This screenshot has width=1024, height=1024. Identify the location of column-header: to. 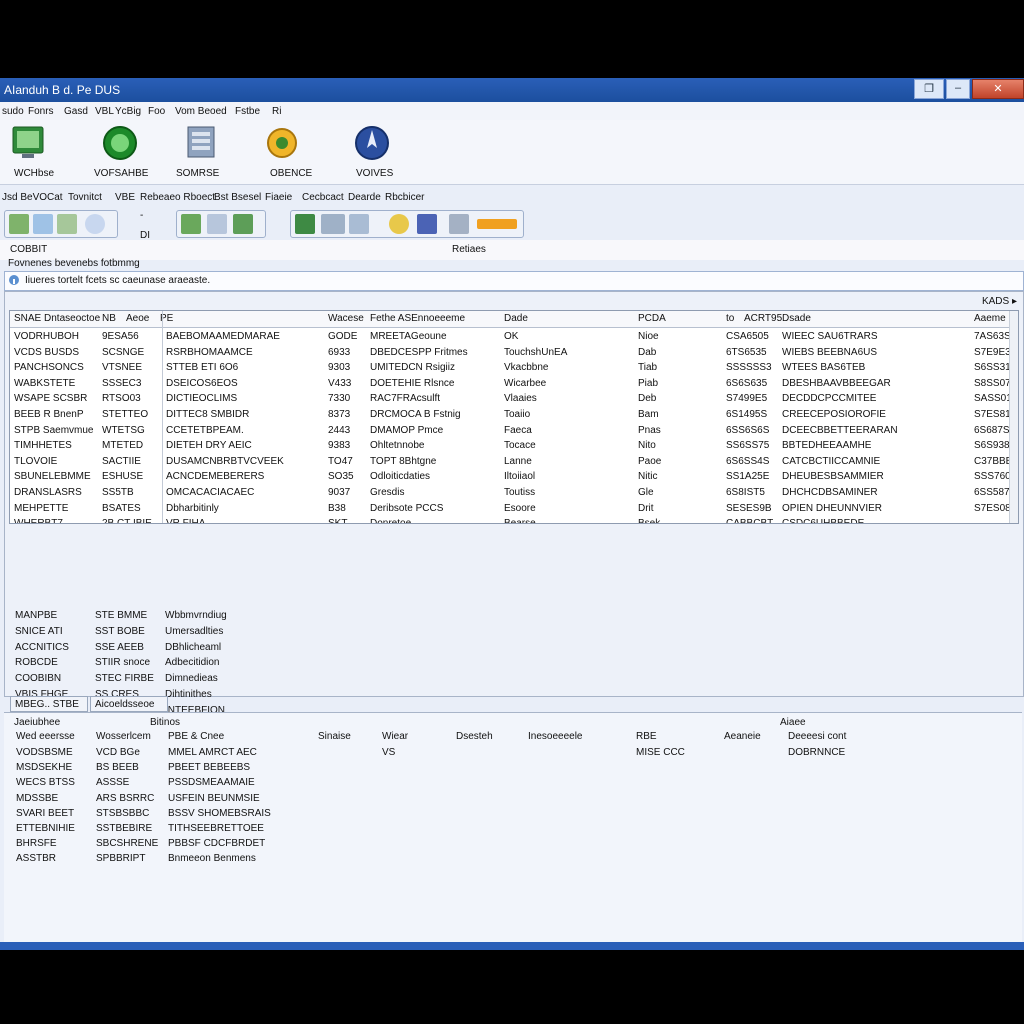
(730, 318).